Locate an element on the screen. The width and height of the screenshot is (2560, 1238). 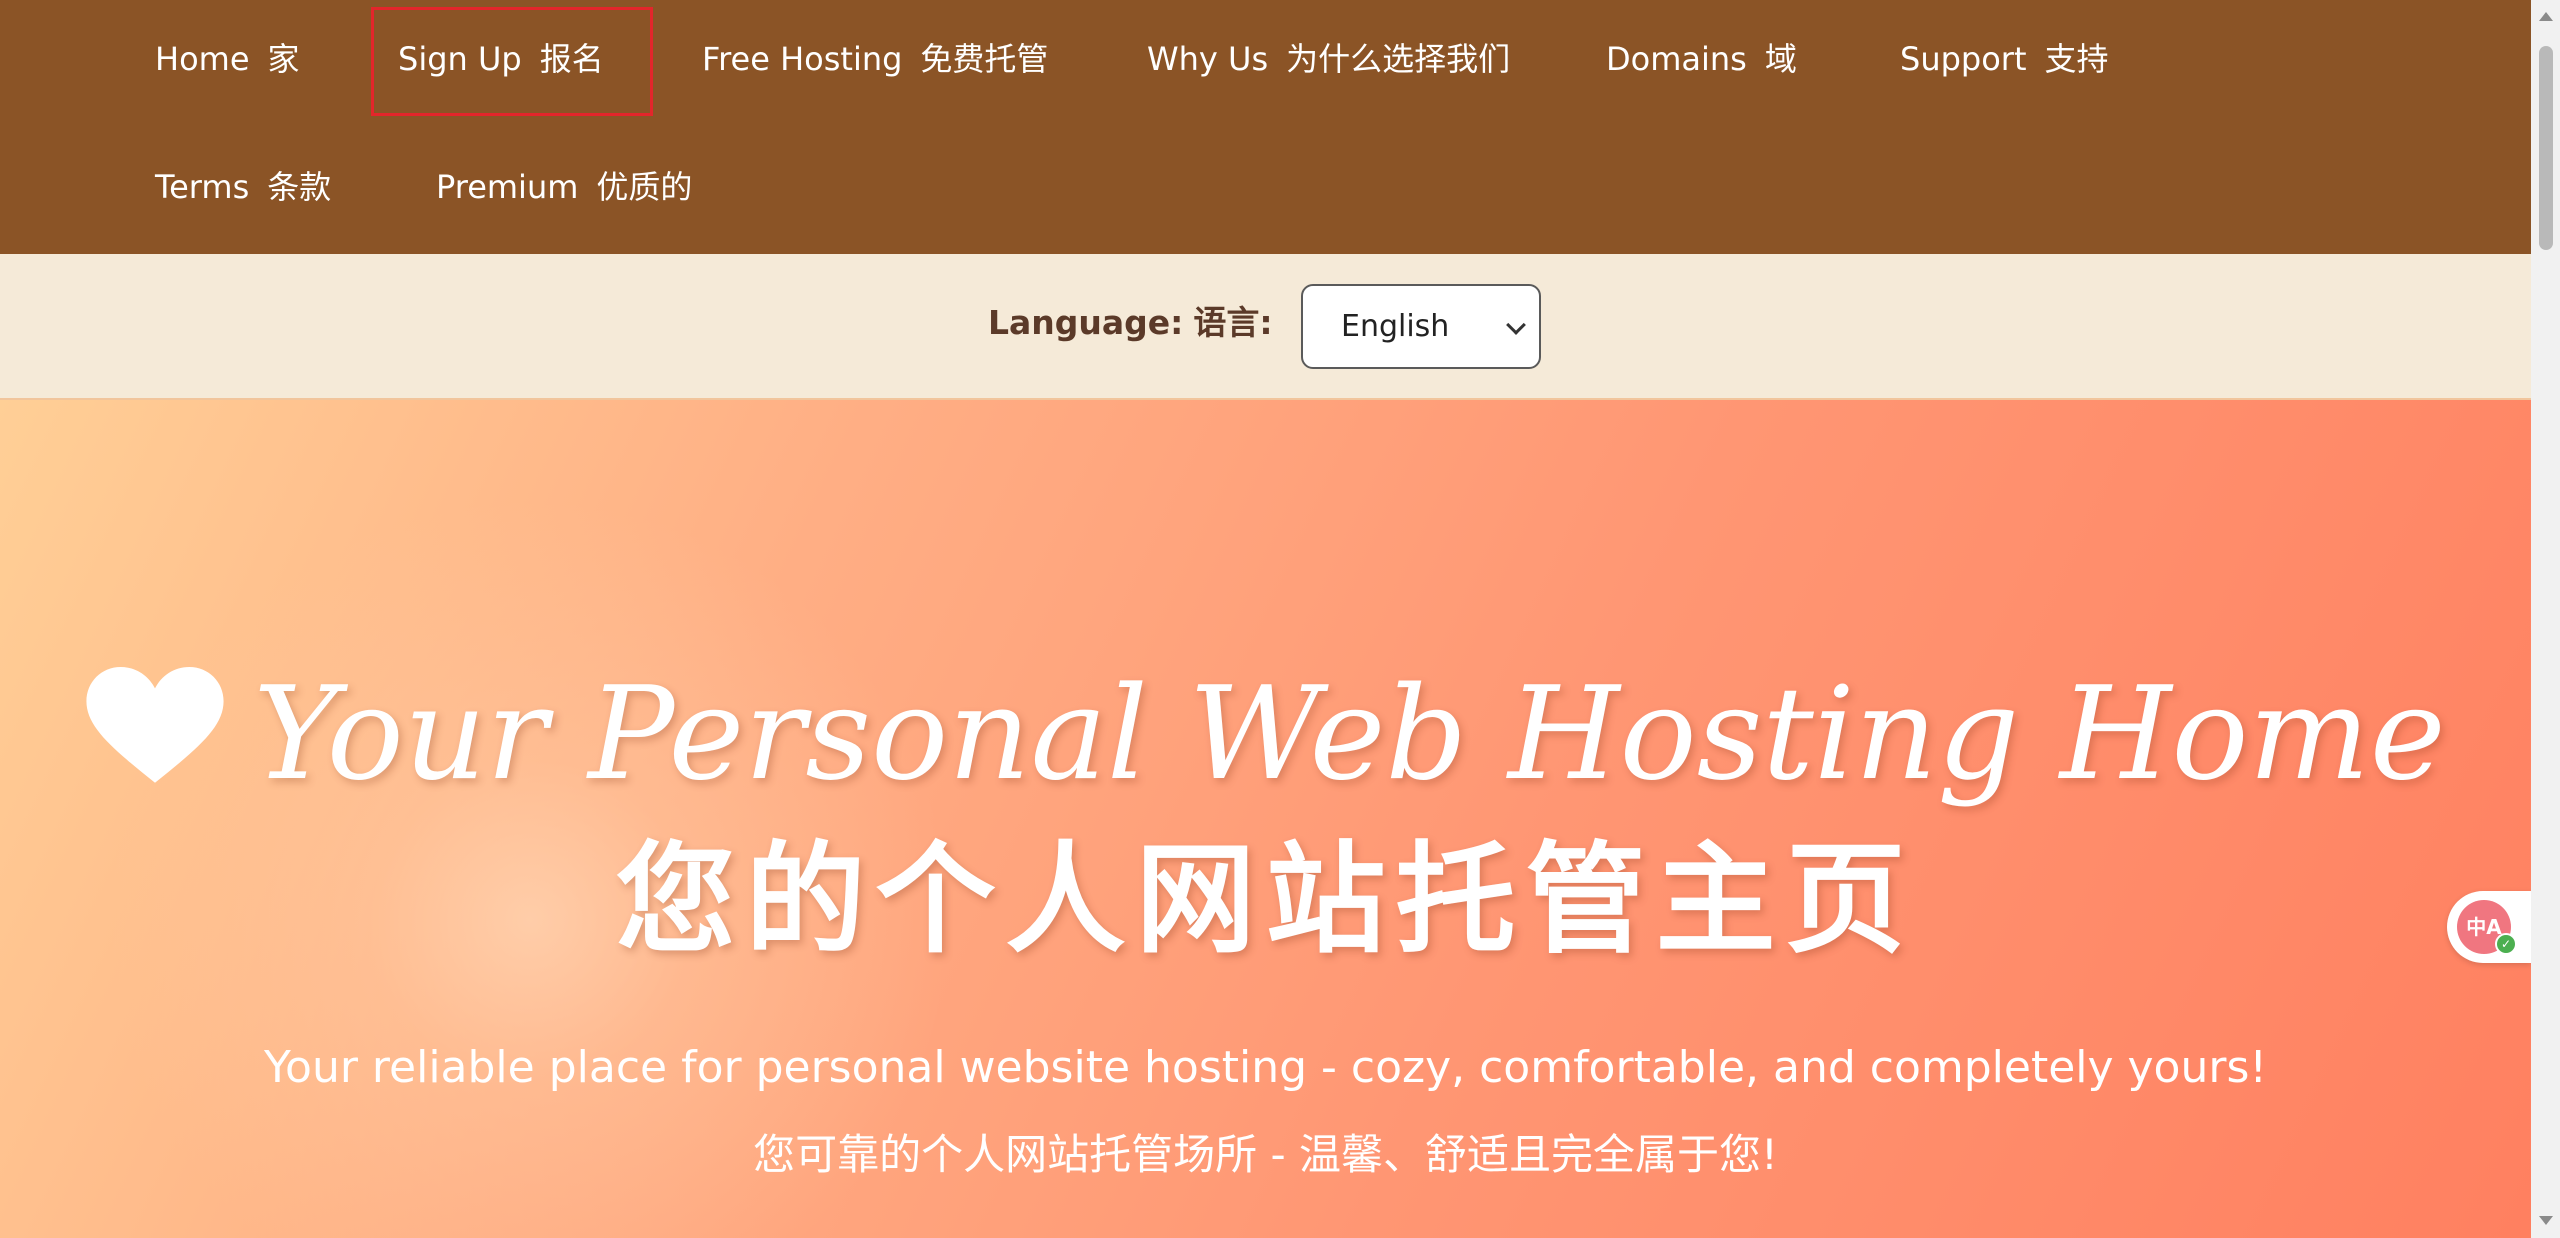
nav-free-hosting-label-zh: 免费托管 is located at coordinates (984, 59).